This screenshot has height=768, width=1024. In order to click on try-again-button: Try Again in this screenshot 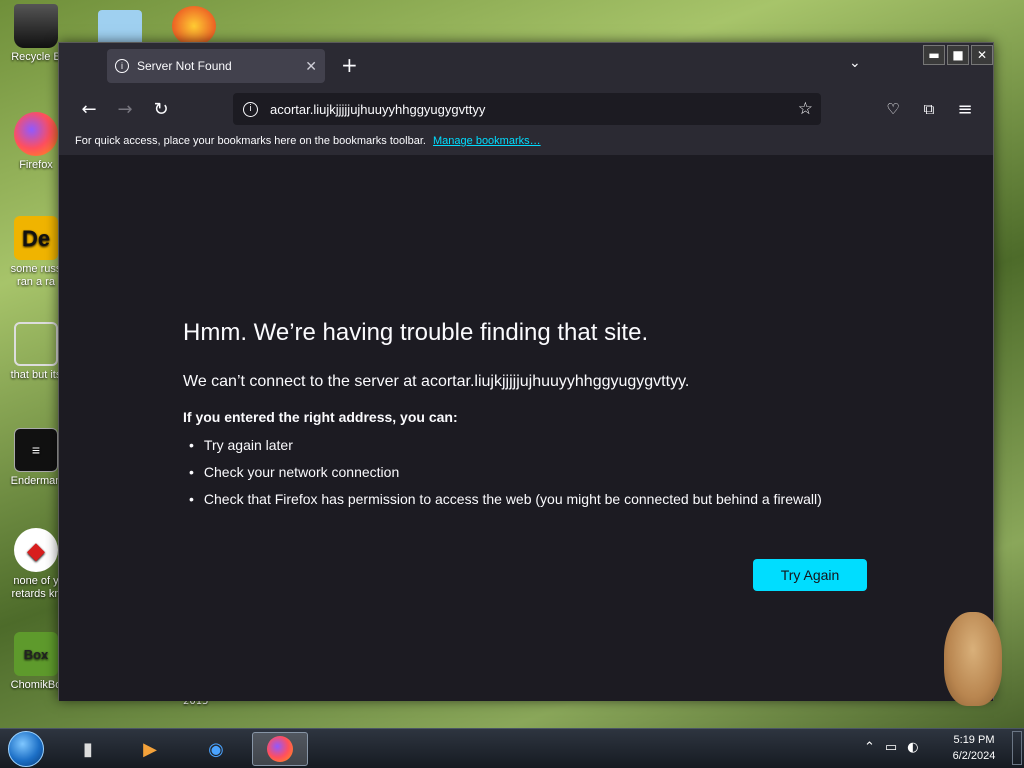, I will do `click(810, 575)`.